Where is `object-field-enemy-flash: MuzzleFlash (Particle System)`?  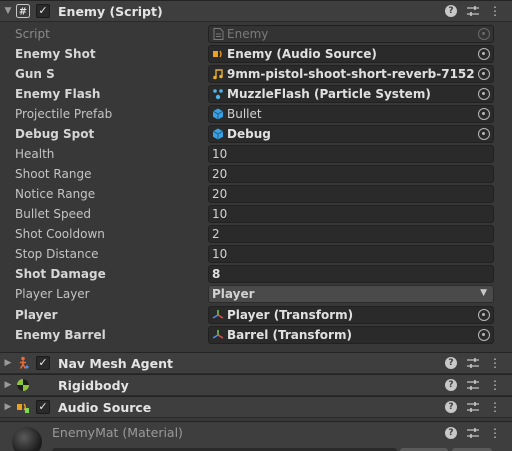 object-field-enemy-flash: MuzzleFlash (Particle System) is located at coordinates (351, 94).